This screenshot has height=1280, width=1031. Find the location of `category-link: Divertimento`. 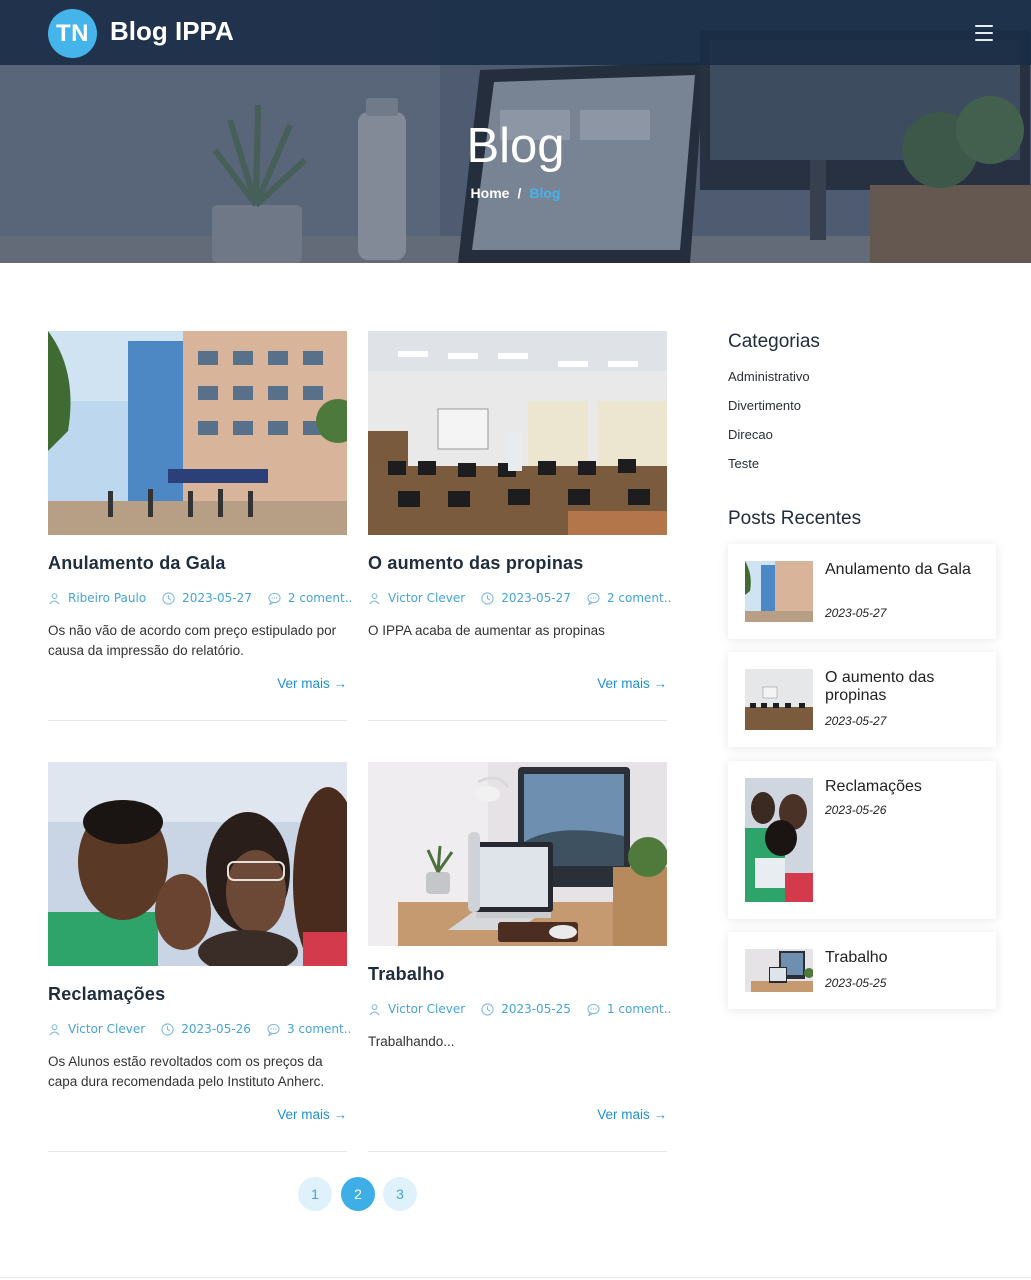

category-link: Divertimento is located at coordinates (764, 405).